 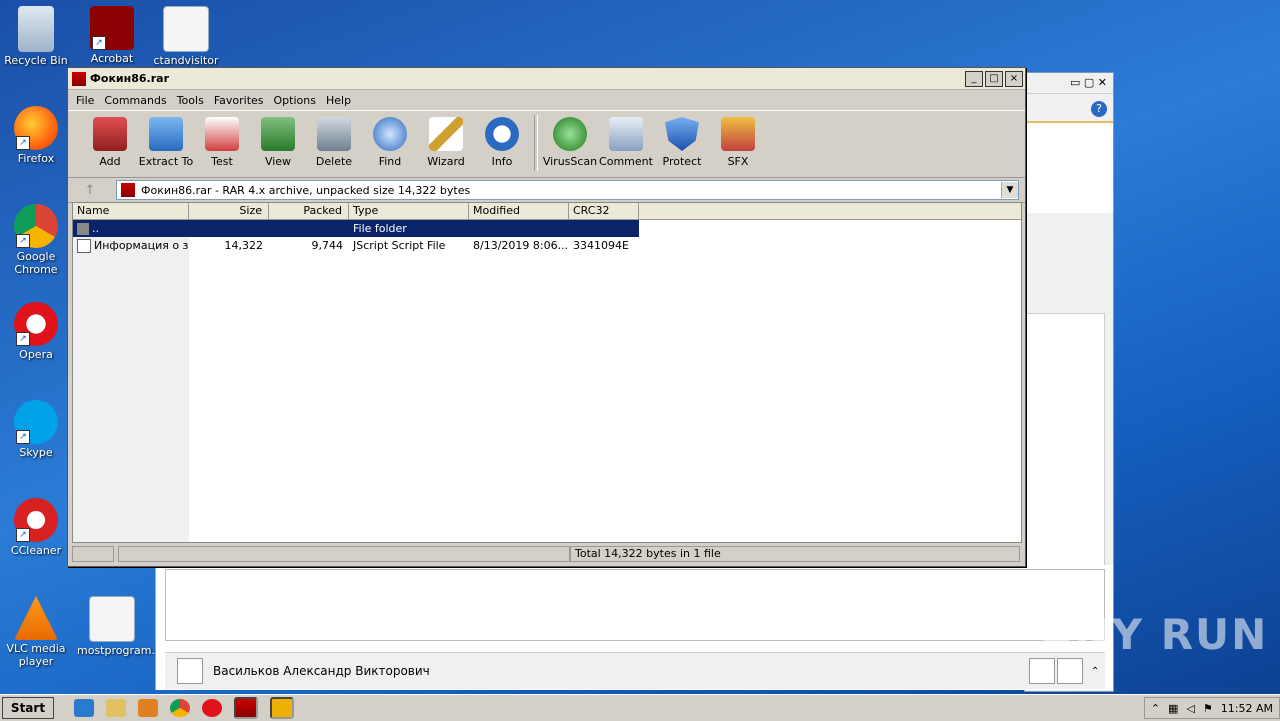 I want to click on column-packed: Packed, so click(x=309, y=211).